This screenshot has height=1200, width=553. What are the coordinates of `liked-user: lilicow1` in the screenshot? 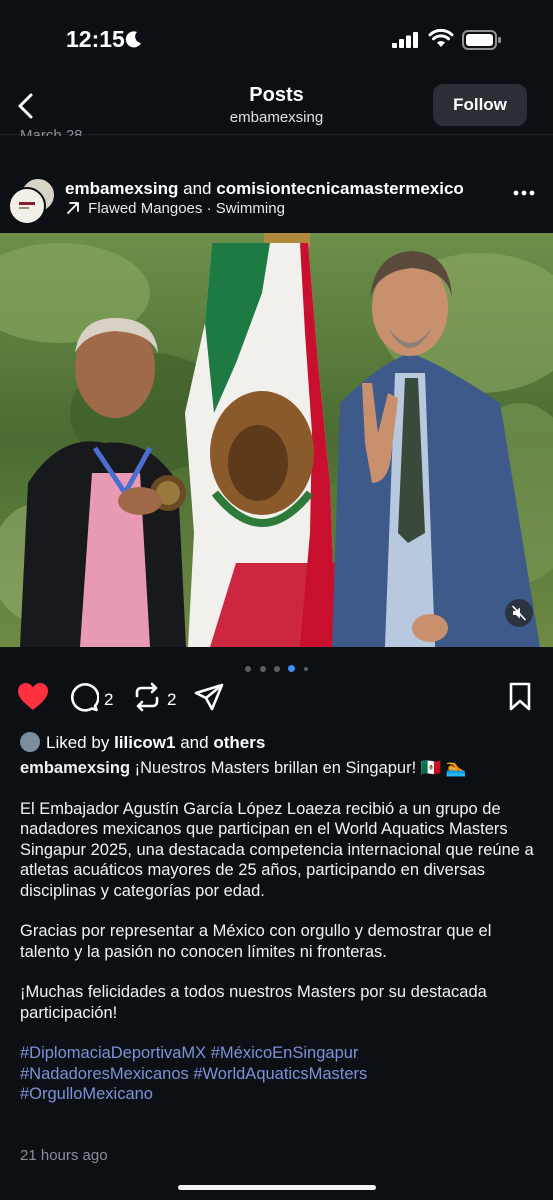 It's located at (144, 742).